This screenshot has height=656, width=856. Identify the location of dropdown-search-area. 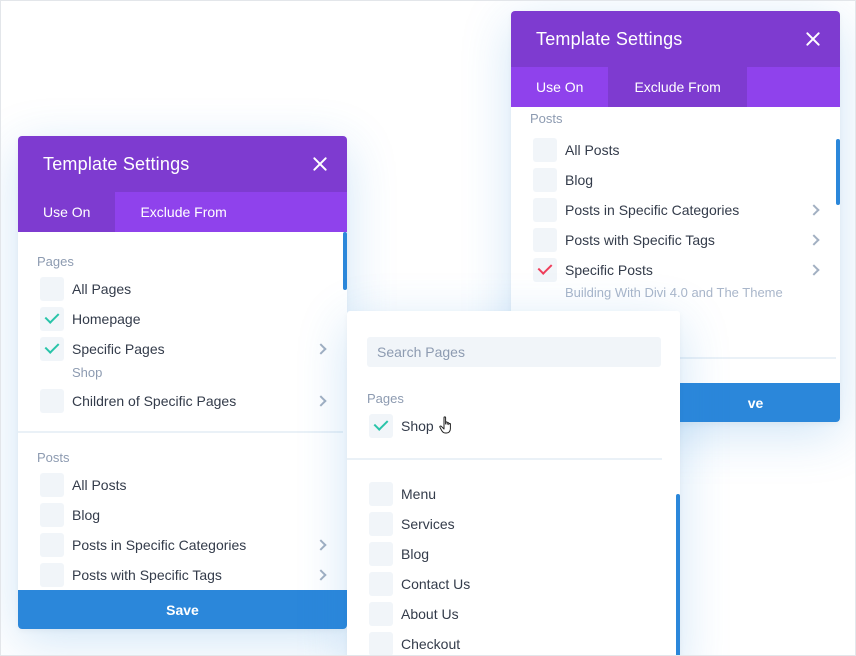
(513, 339).